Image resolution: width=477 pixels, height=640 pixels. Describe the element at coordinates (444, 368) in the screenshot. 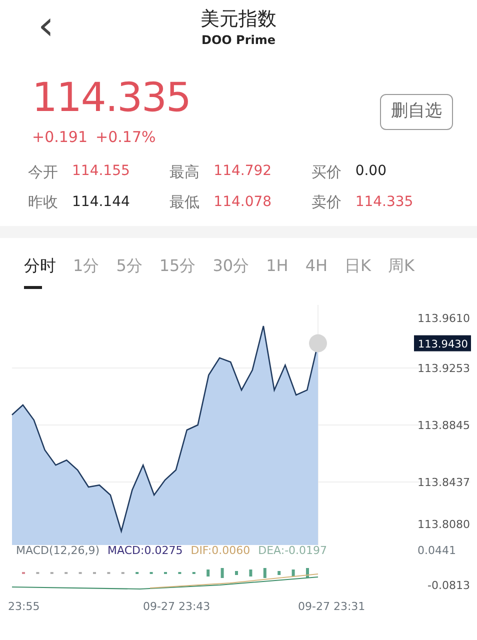

I see `axis-label: 113.9253` at that location.